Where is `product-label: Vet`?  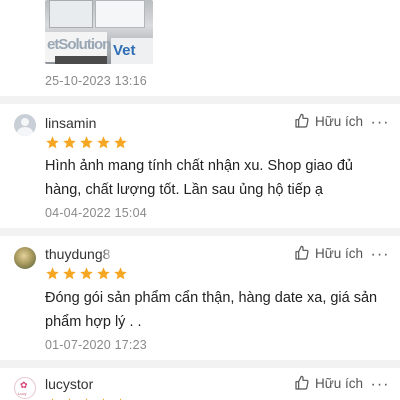 product-label: Vet is located at coordinates (132, 51).